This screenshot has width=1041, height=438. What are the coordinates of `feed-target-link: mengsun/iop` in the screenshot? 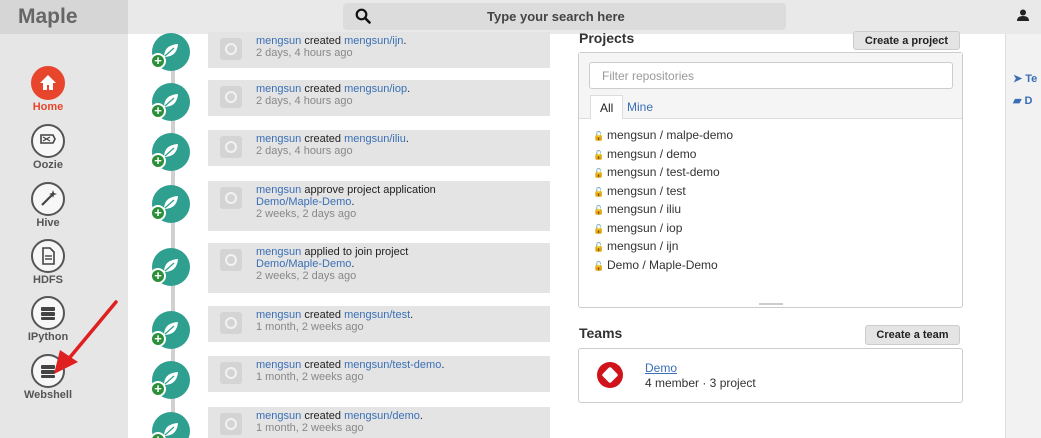 It's located at (375, 89).